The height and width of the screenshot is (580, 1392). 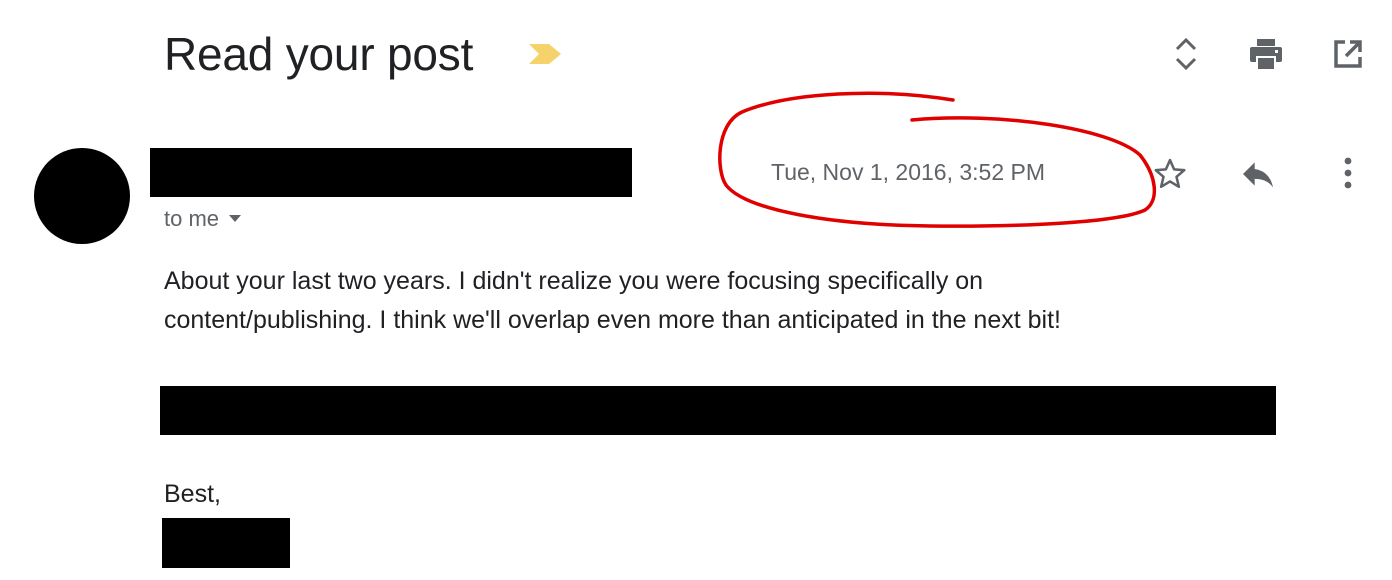 What do you see at coordinates (391, 172) in the screenshot?
I see `redacted-sender-name` at bounding box center [391, 172].